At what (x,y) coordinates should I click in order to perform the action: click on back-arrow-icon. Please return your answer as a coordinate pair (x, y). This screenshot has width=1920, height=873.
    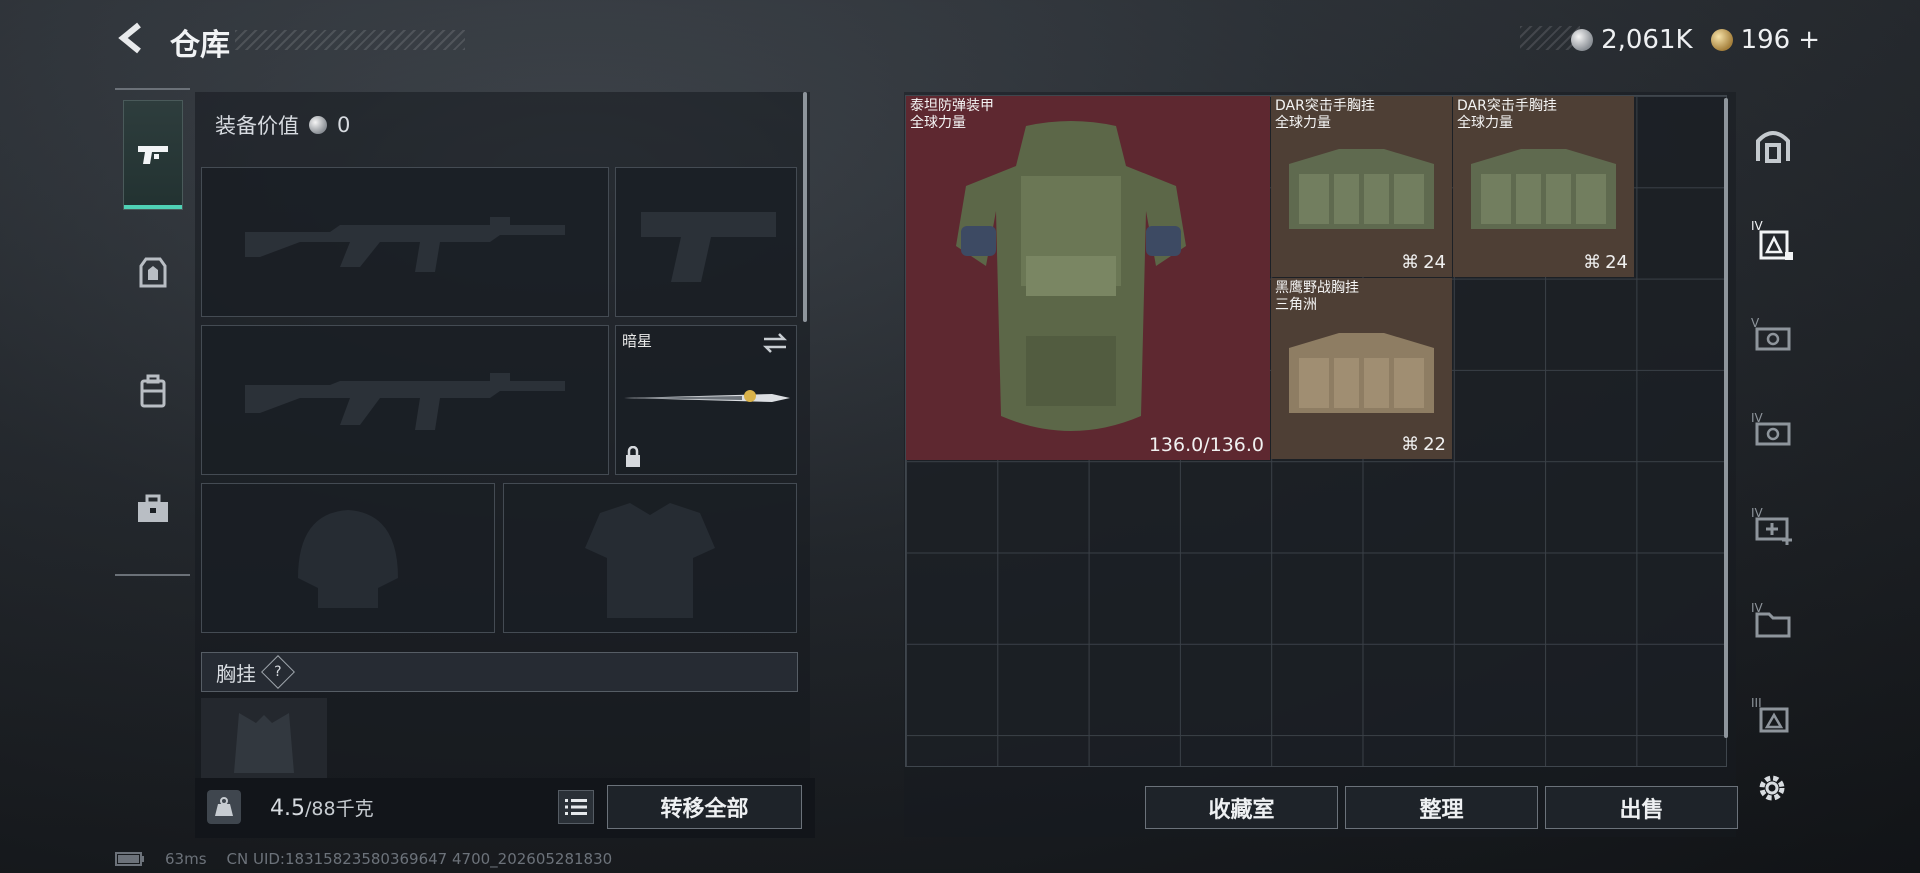
    Looking at the image, I should click on (129, 38).